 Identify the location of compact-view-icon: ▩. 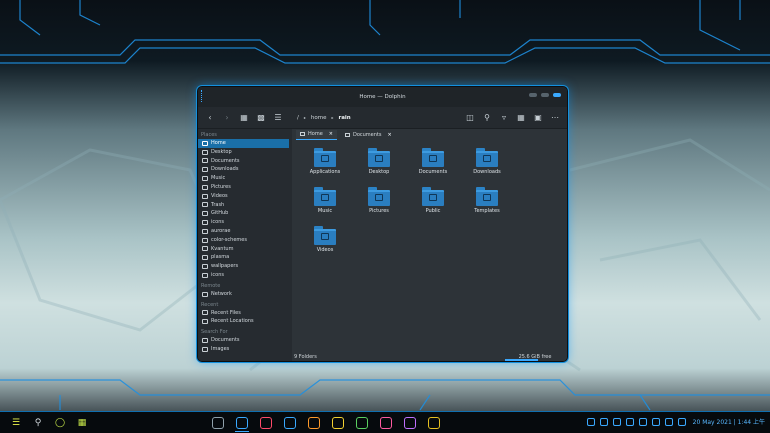
(261, 118).